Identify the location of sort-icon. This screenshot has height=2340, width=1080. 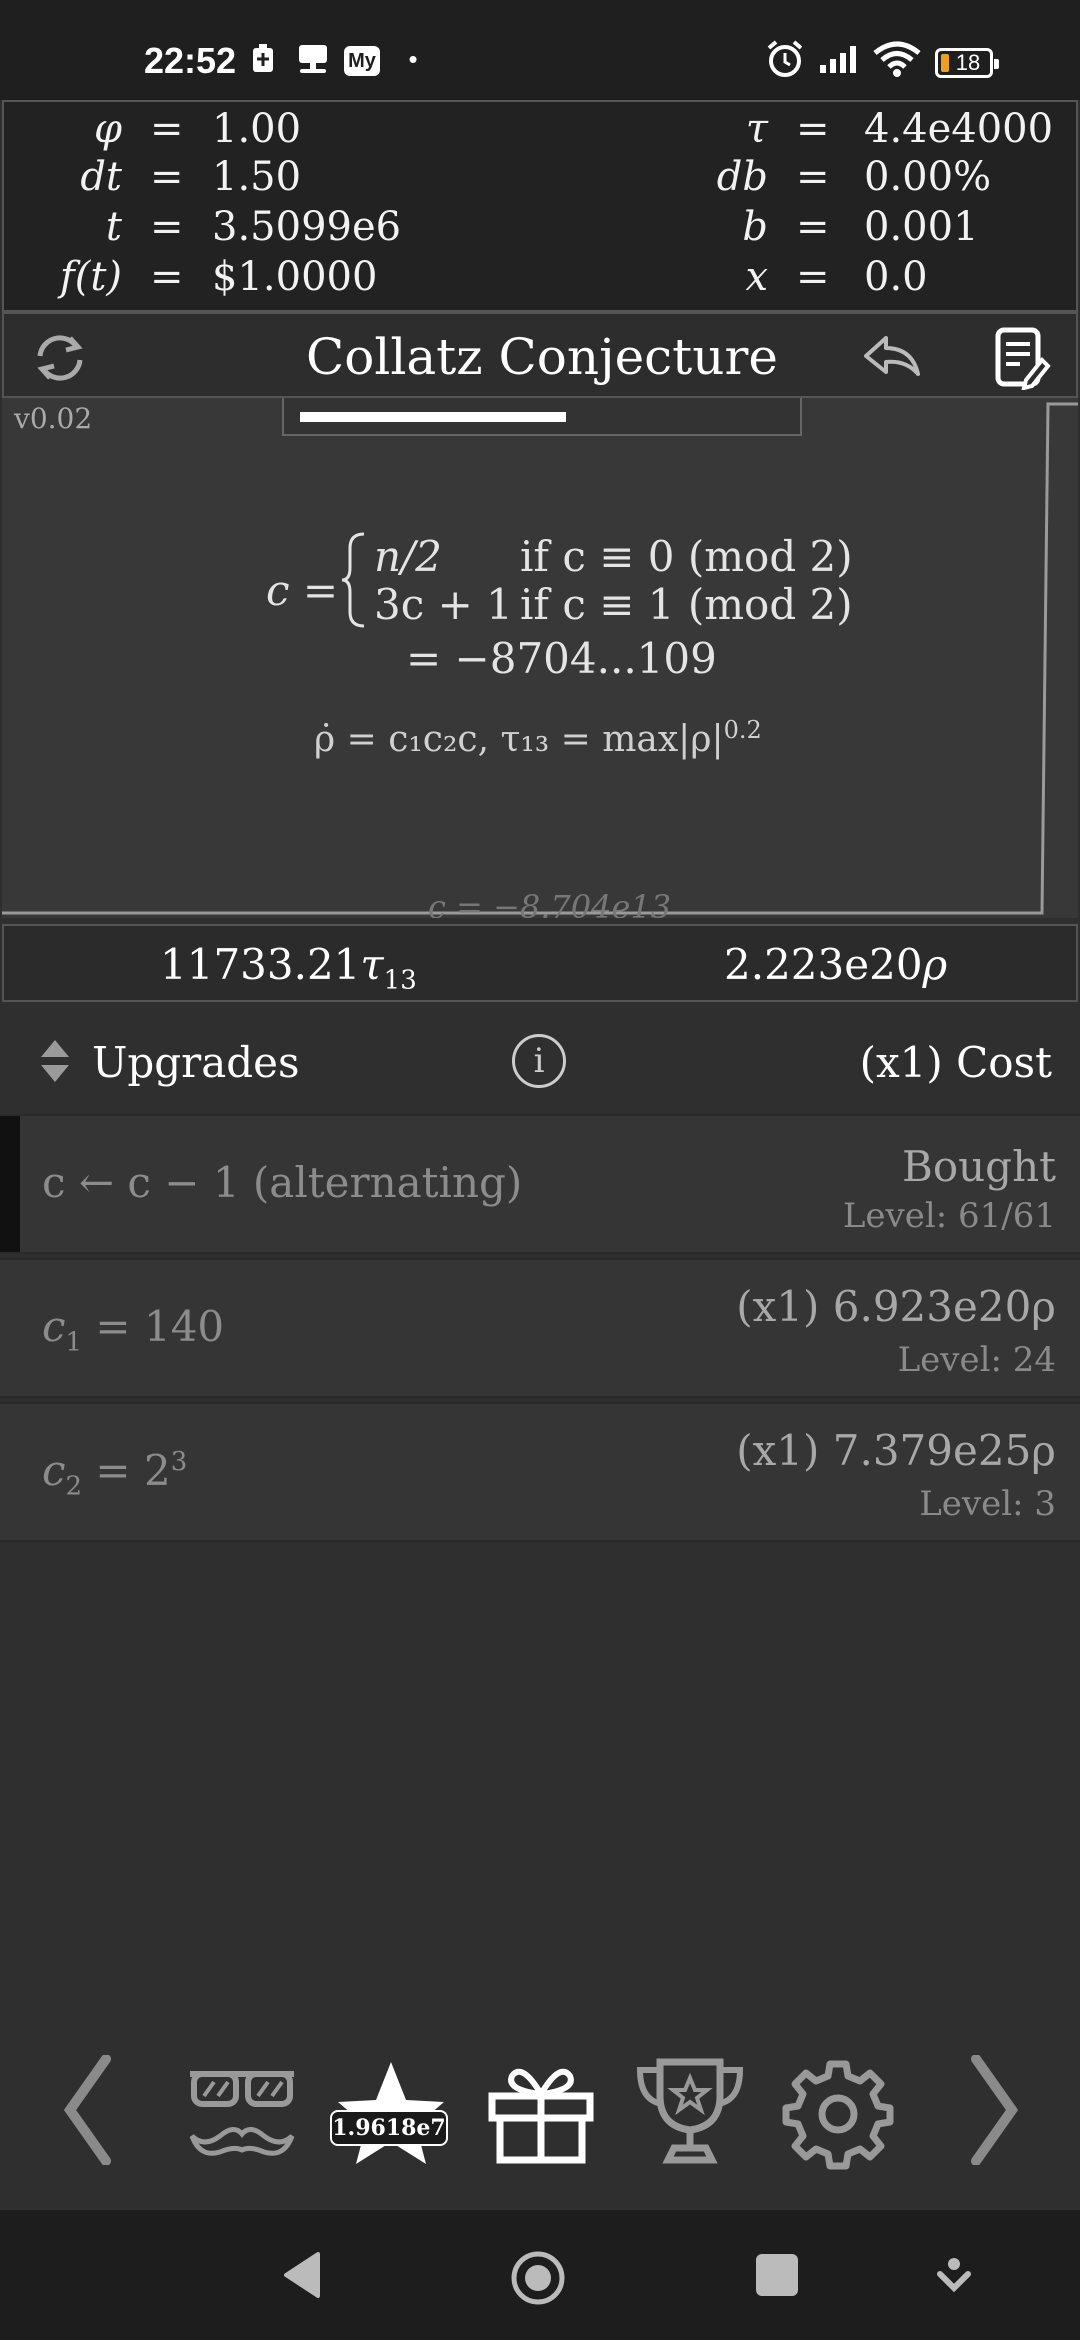
(55, 1061).